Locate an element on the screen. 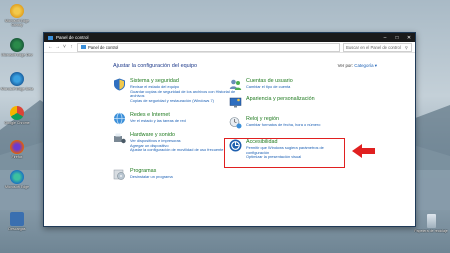 This screenshot has width=450, height=253. desktop-icon-label: Microsoft Edge Canary is located at coordinates (17, 23).